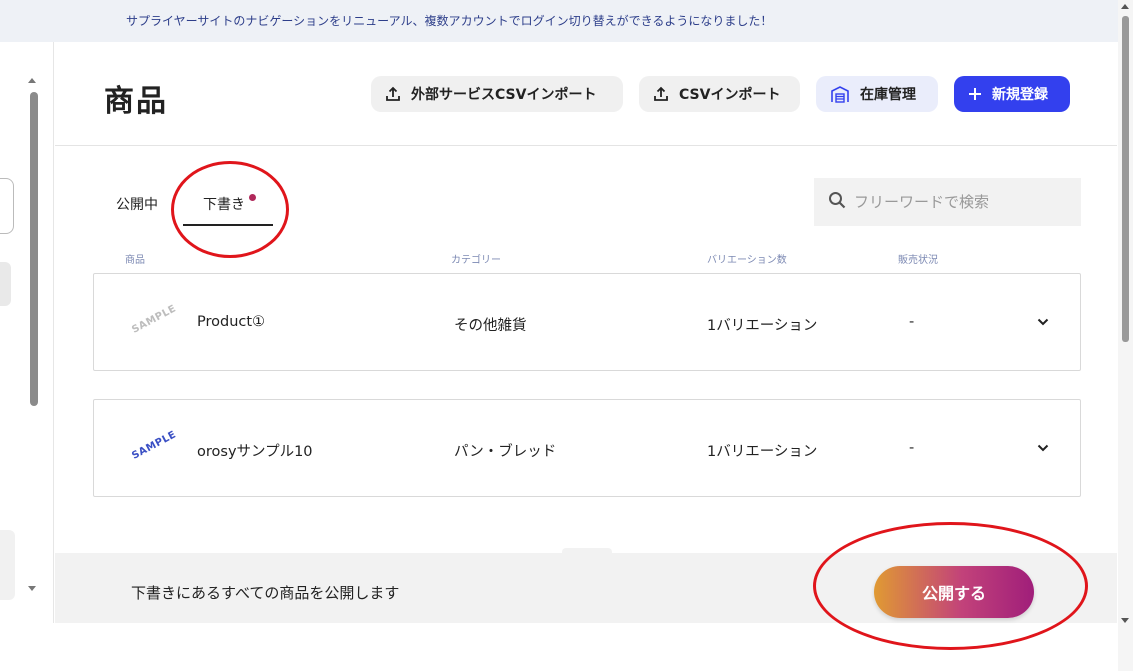 The width and height of the screenshot is (1133, 671). I want to click on csv-import-button: CSVインポート, so click(719, 94).